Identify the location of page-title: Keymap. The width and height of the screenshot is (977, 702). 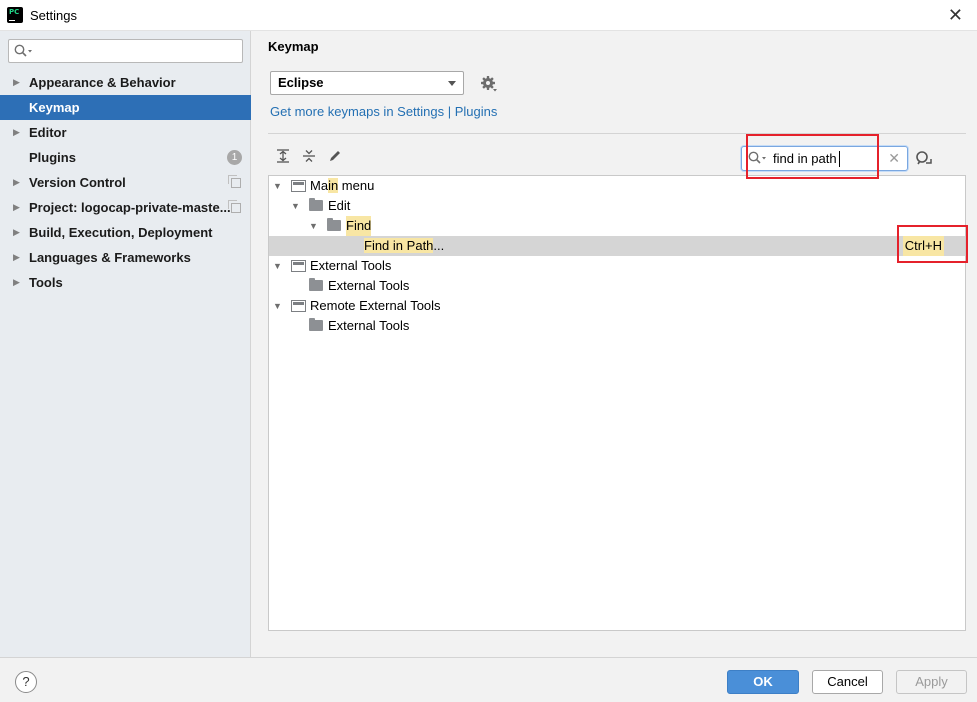
(293, 46).